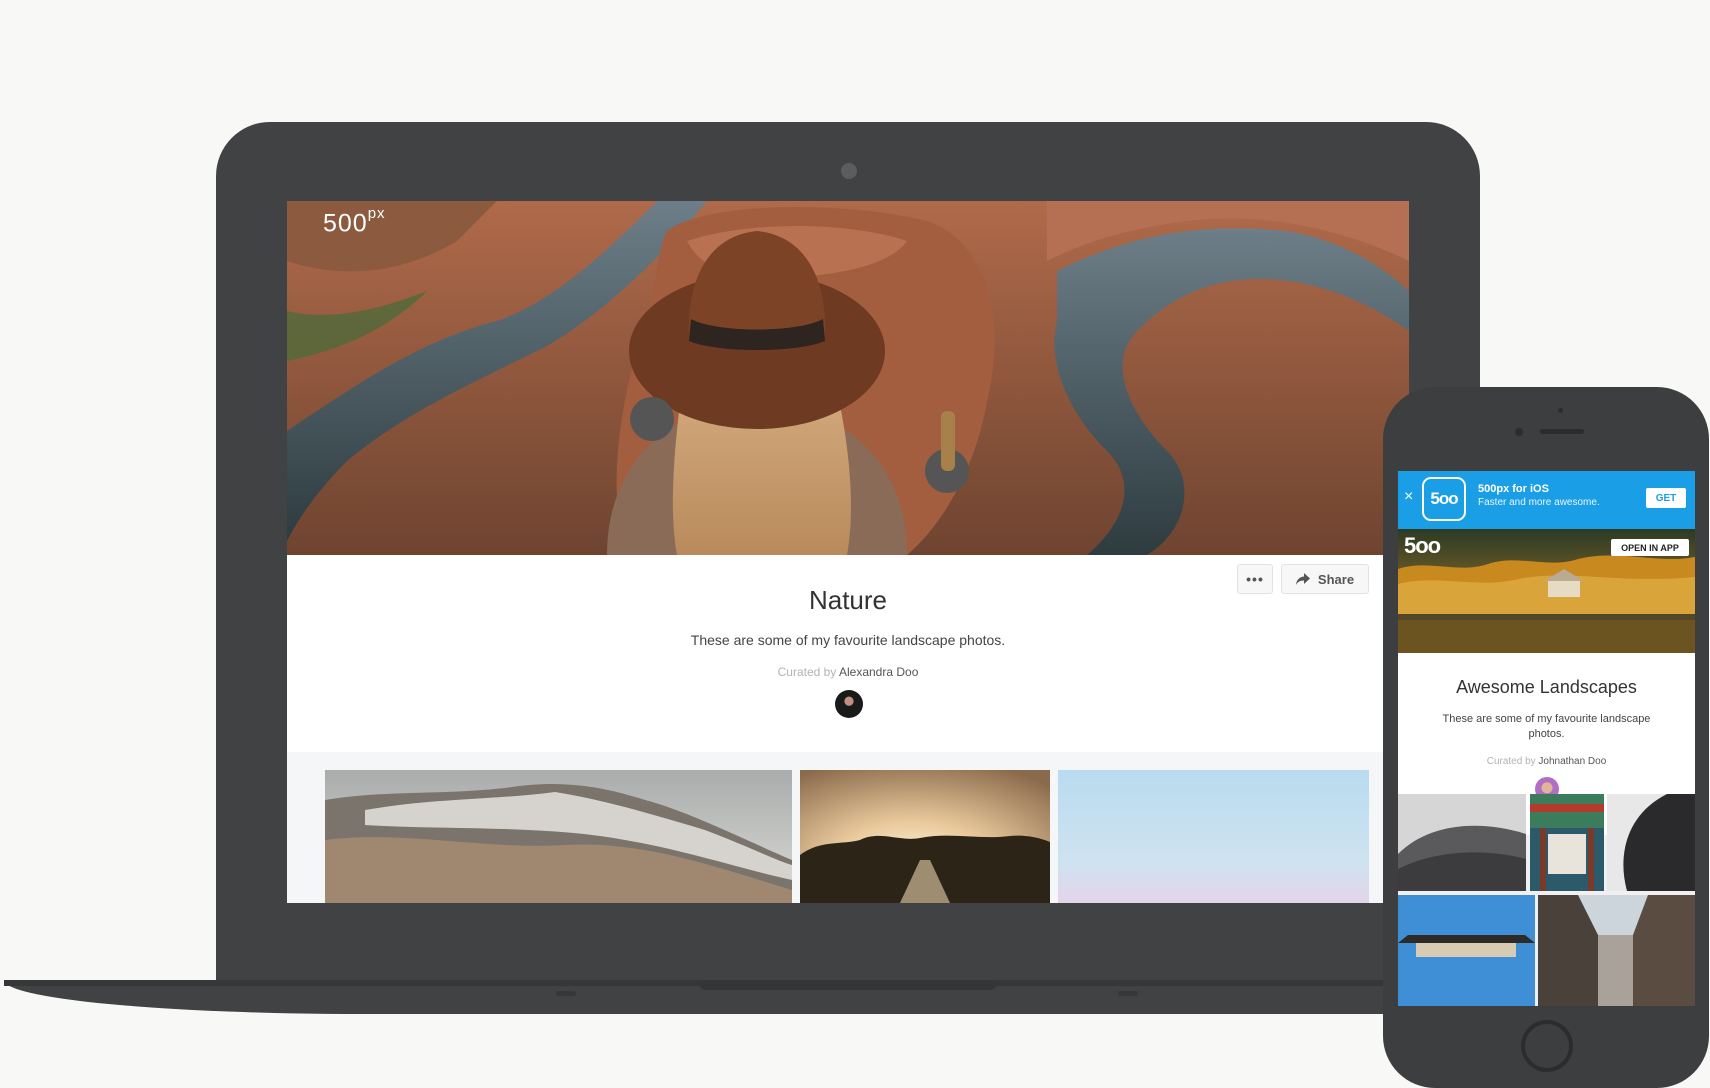 The height and width of the screenshot is (1088, 1710). I want to click on brand-logo: 500px, so click(354, 221).